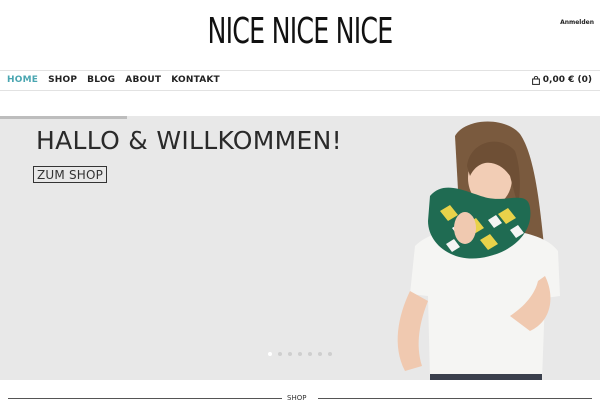  I want to click on cart-link: 0,00 € (0), so click(561, 80).